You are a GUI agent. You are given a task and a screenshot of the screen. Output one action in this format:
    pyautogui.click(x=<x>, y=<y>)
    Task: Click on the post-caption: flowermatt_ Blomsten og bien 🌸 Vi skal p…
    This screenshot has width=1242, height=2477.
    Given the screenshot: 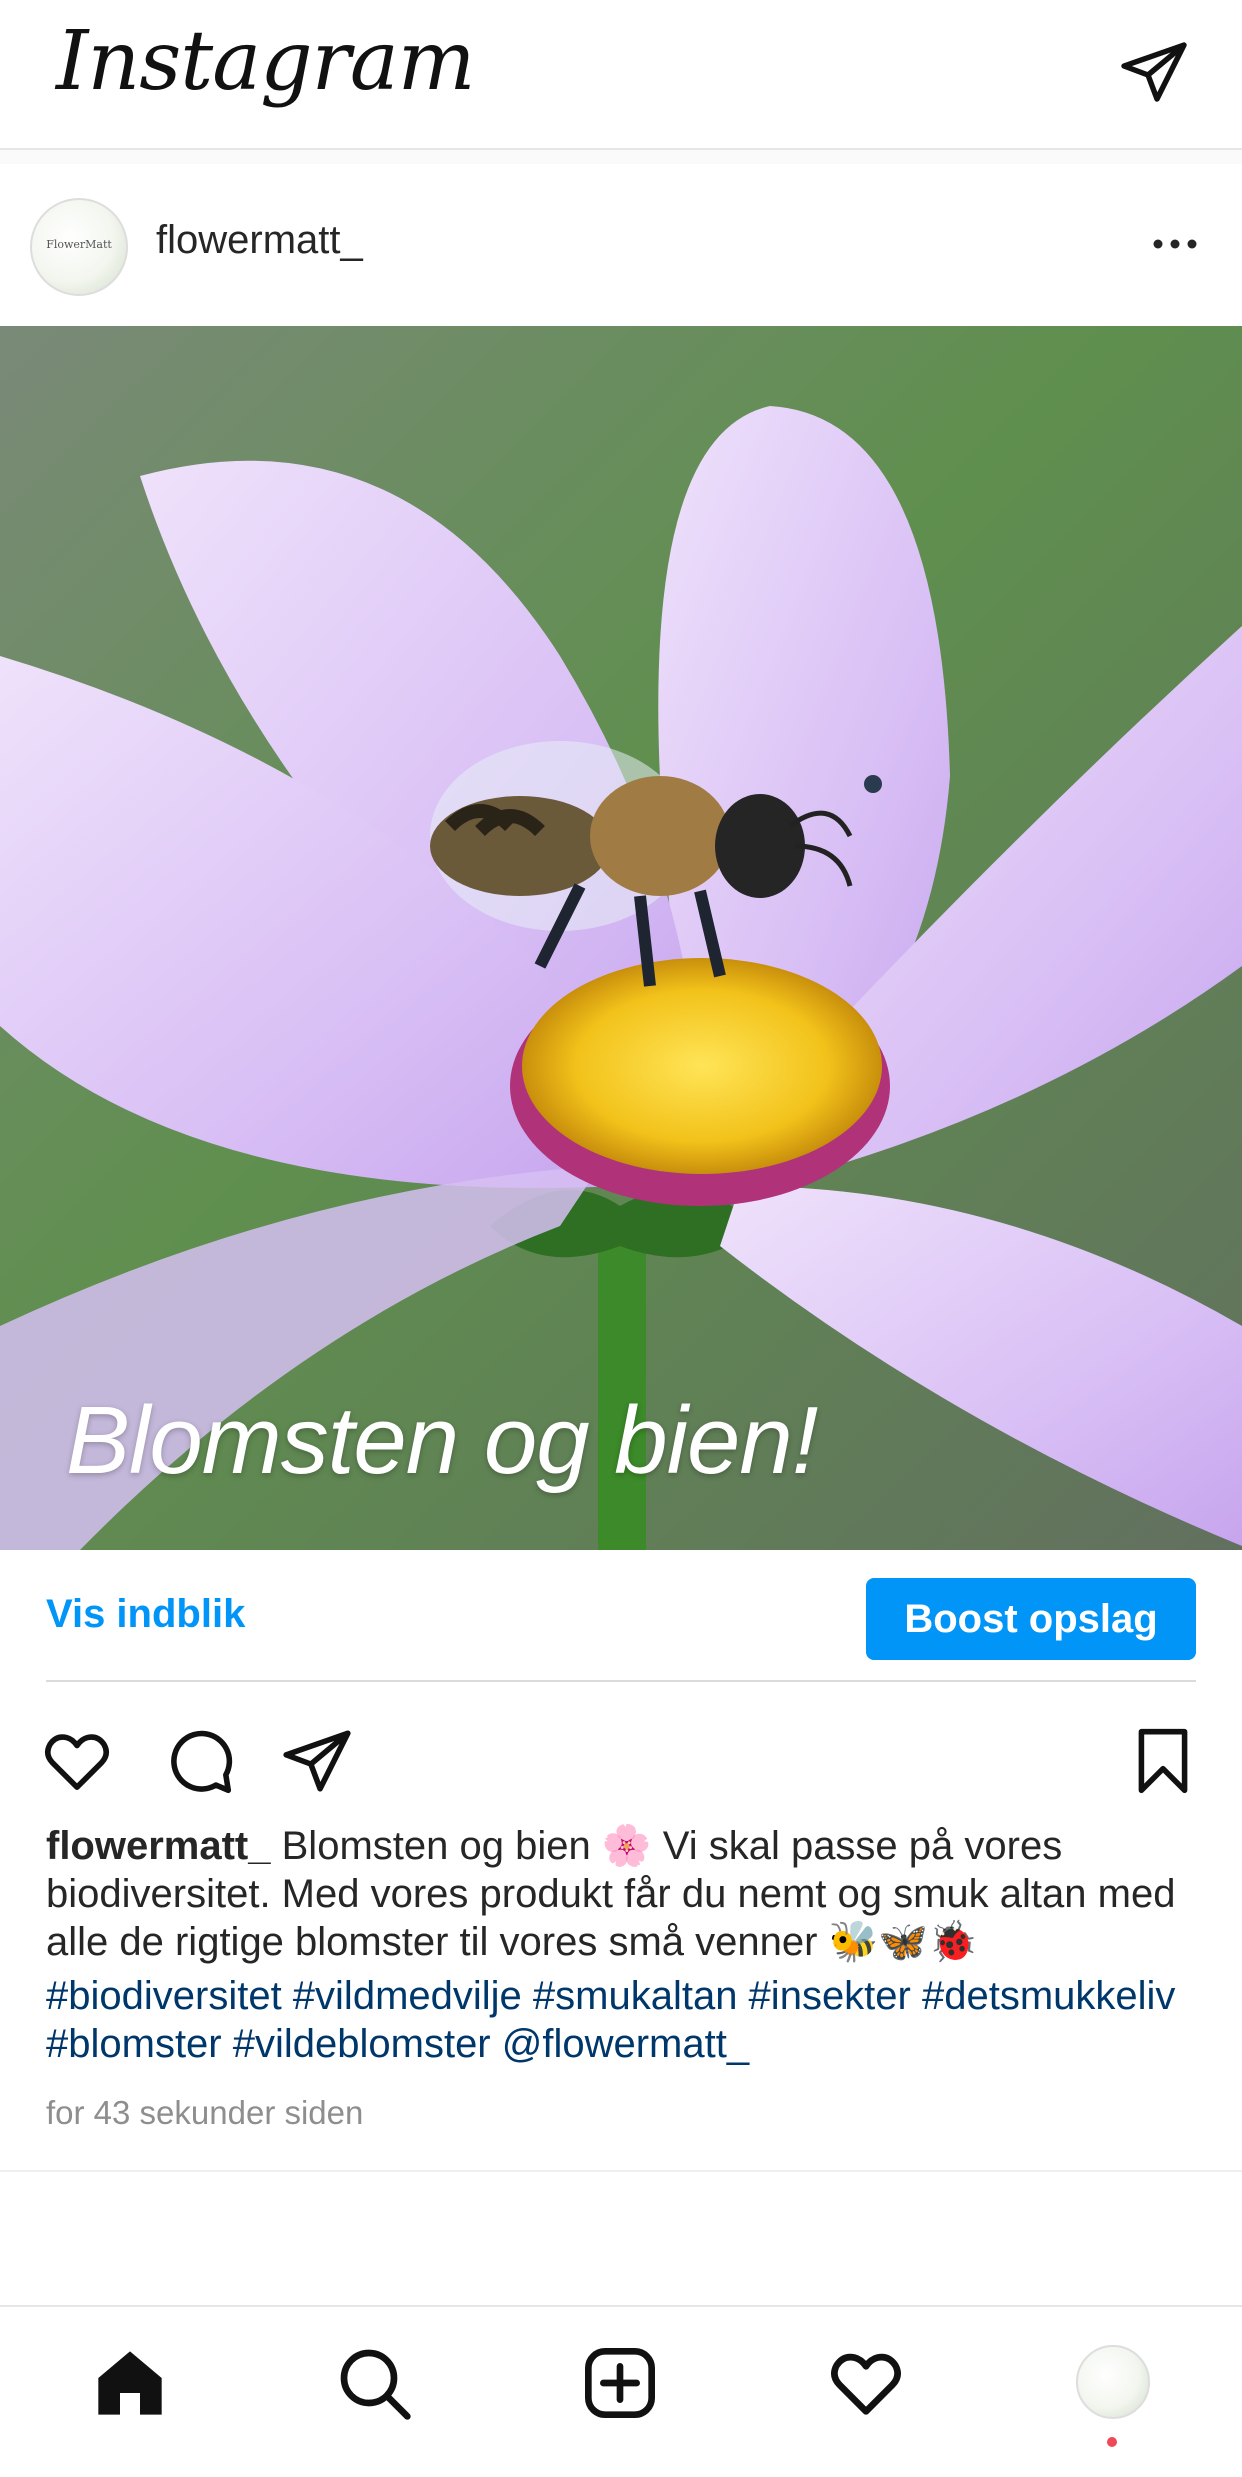 What is the action you would take?
    pyautogui.click(x=626, y=1894)
    